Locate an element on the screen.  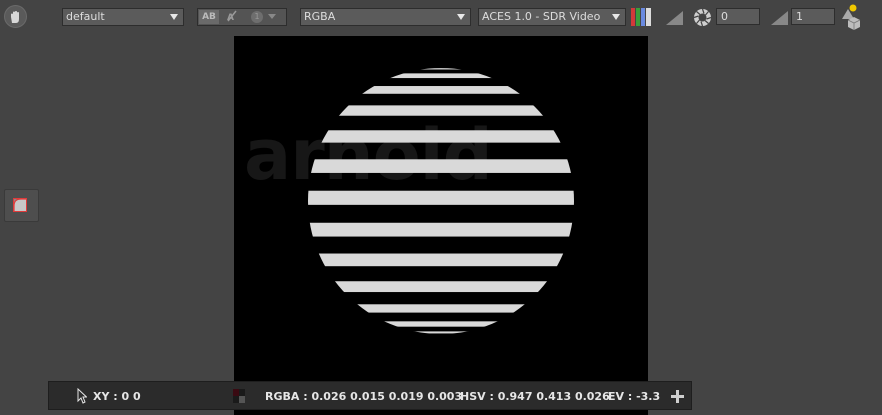
view-transform-dropdown: ACES 1.0 - SDR Video is located at coordinates (552, 17).